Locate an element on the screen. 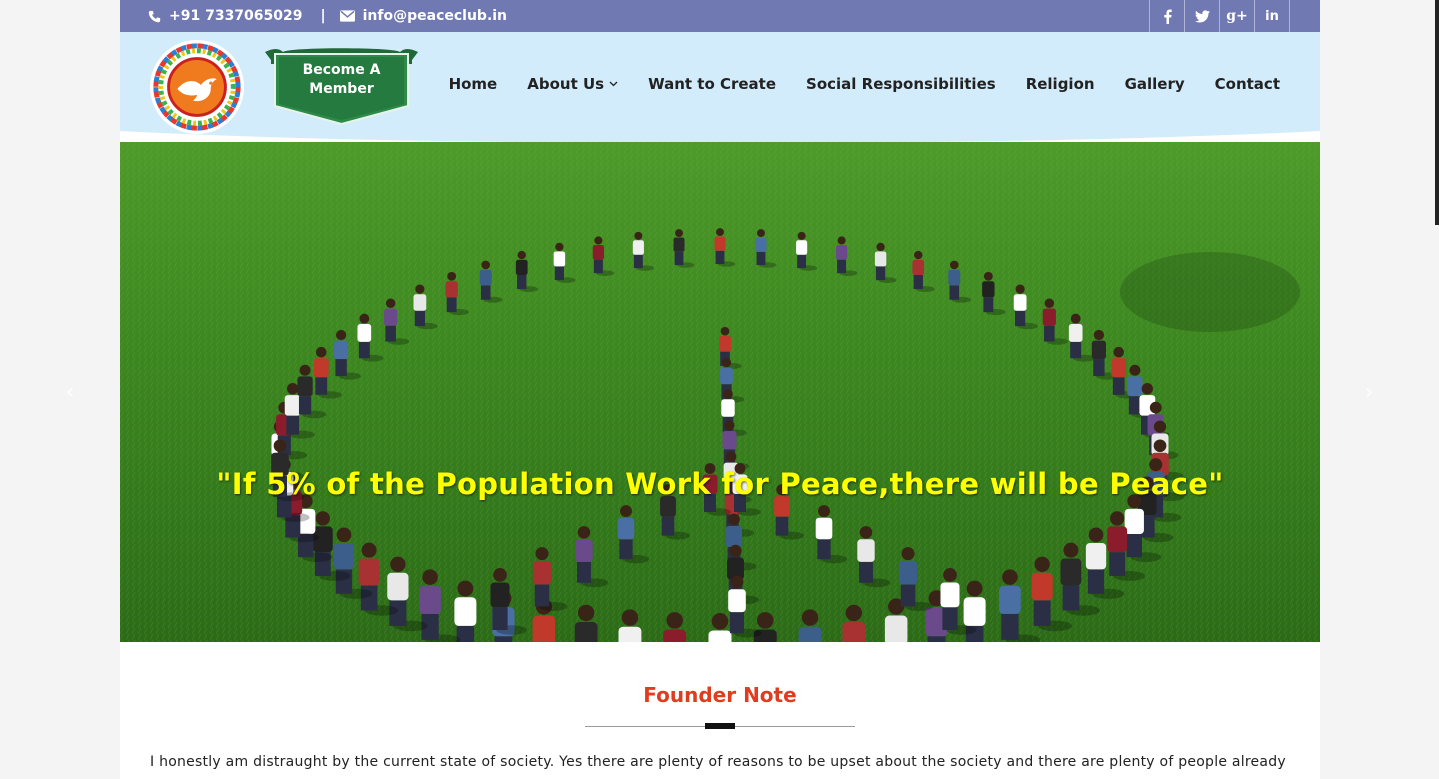 This screenshot has width=1439, height=779. nav-contact: Contact is located at coordinates (1247, 84).